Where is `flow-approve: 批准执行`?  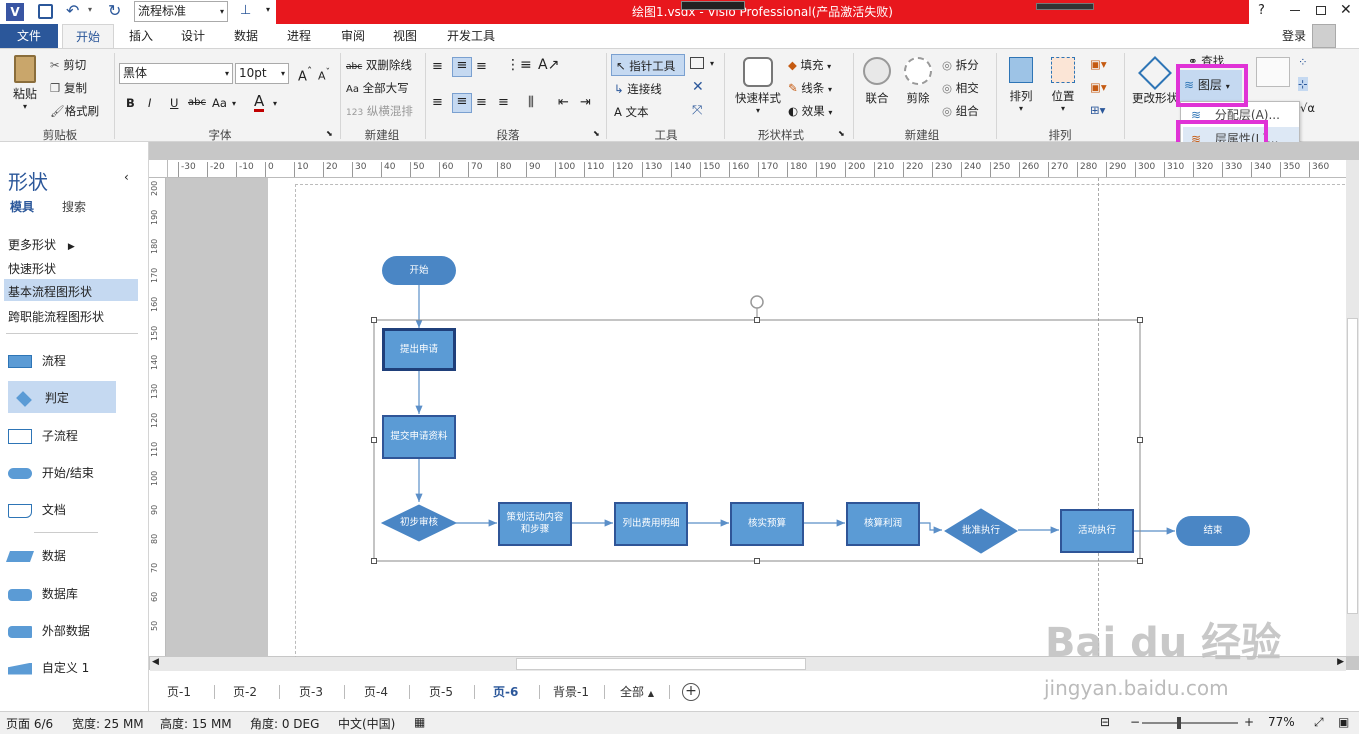
flow-approve: 批准执行 is located at coordinates (981, 531).